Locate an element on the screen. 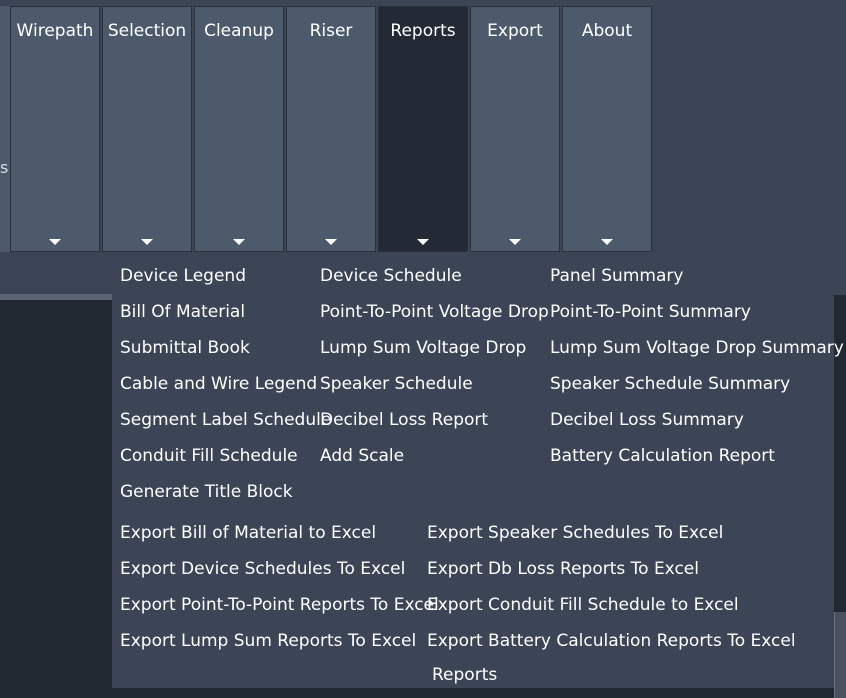 The width and height of the screenshot is (846, 698). menu-item-export-speaker-schedules: Export Speaker Schedules To Excel is located at coordinates (575, 533).